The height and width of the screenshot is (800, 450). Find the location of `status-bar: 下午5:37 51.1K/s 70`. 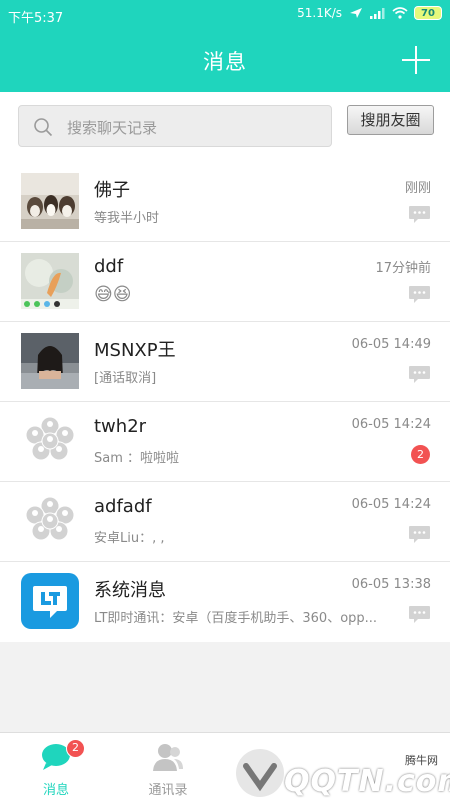

status-bar: 下午5:37 51.1K/s 70 is located at coordinates (225, 15).